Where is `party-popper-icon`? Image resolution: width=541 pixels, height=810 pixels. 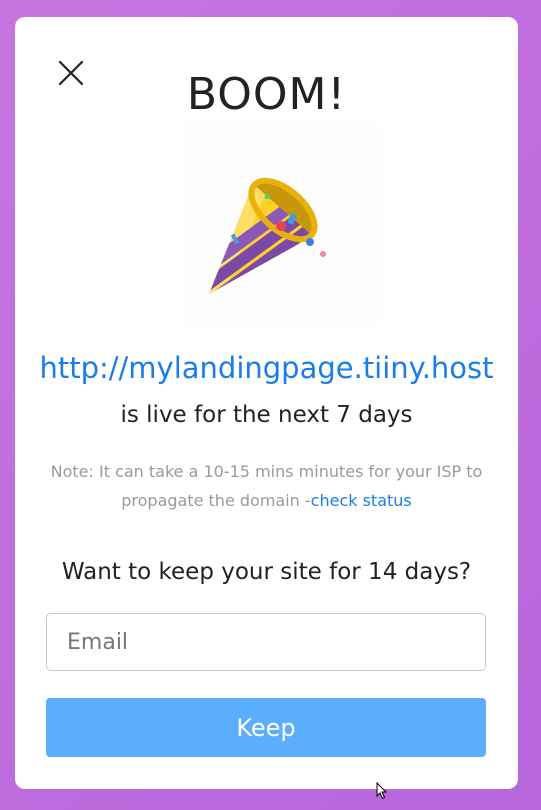
party-popper-icon is located at coordinates (267, 235).